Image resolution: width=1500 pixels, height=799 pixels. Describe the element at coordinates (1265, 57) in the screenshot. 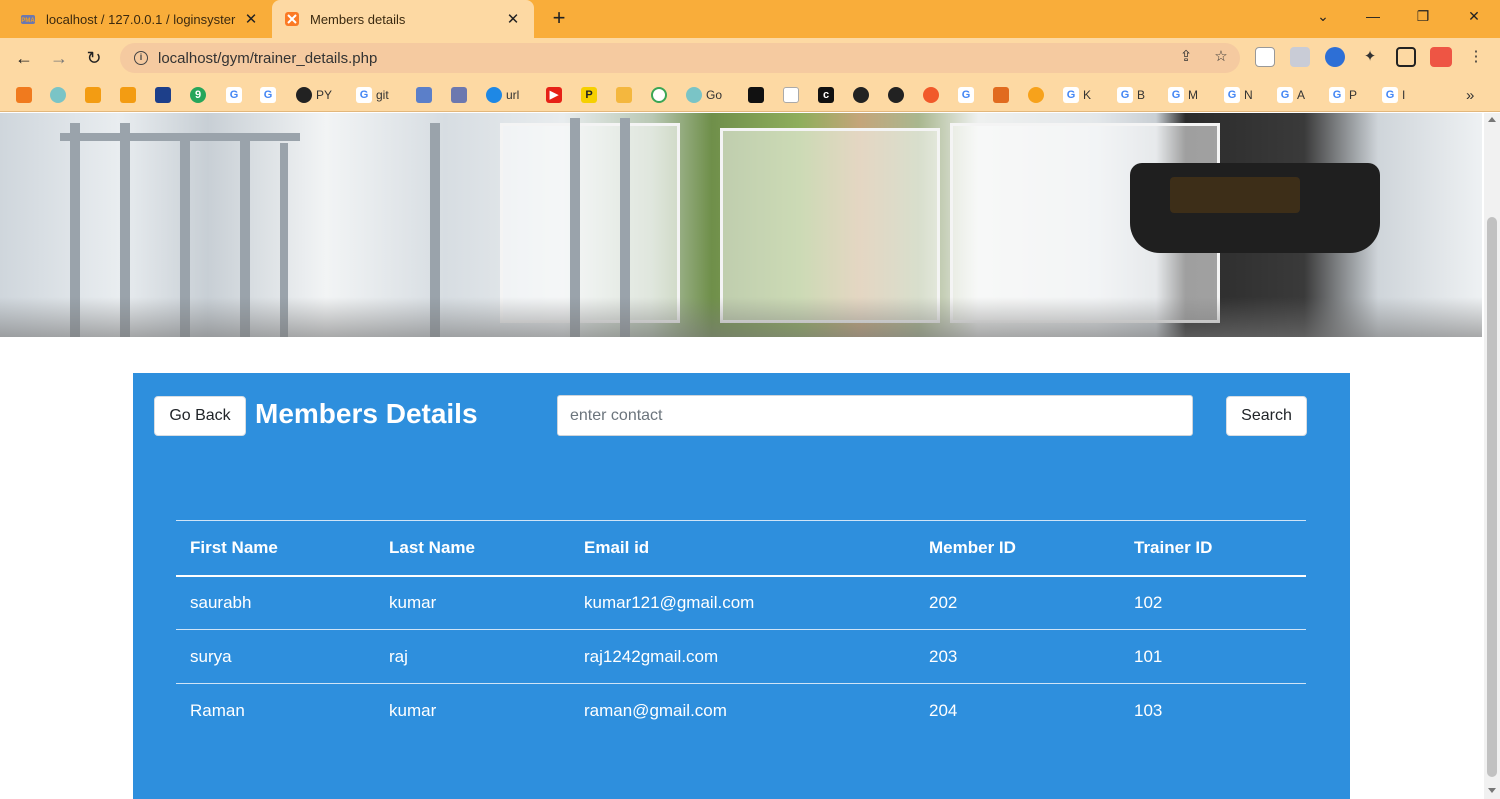

I see `panda-extension-icon` at that location.